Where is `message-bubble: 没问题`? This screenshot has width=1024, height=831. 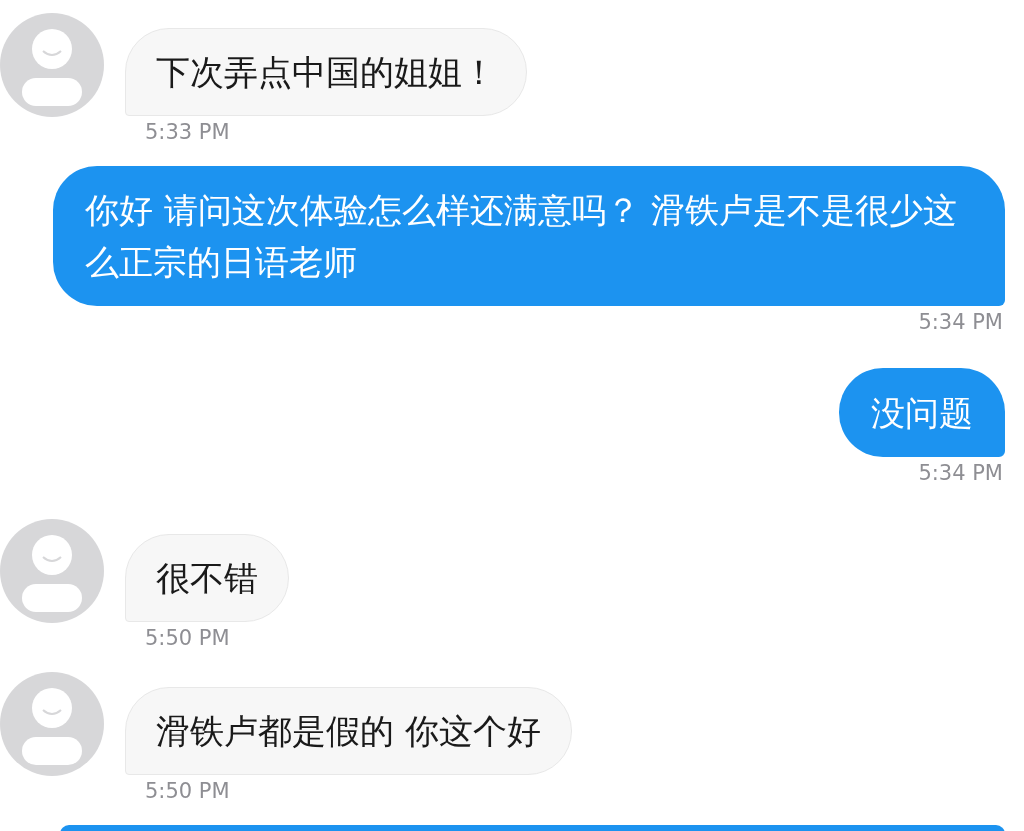 message-bubble: 没问题 is located at coordinates (922, 412).